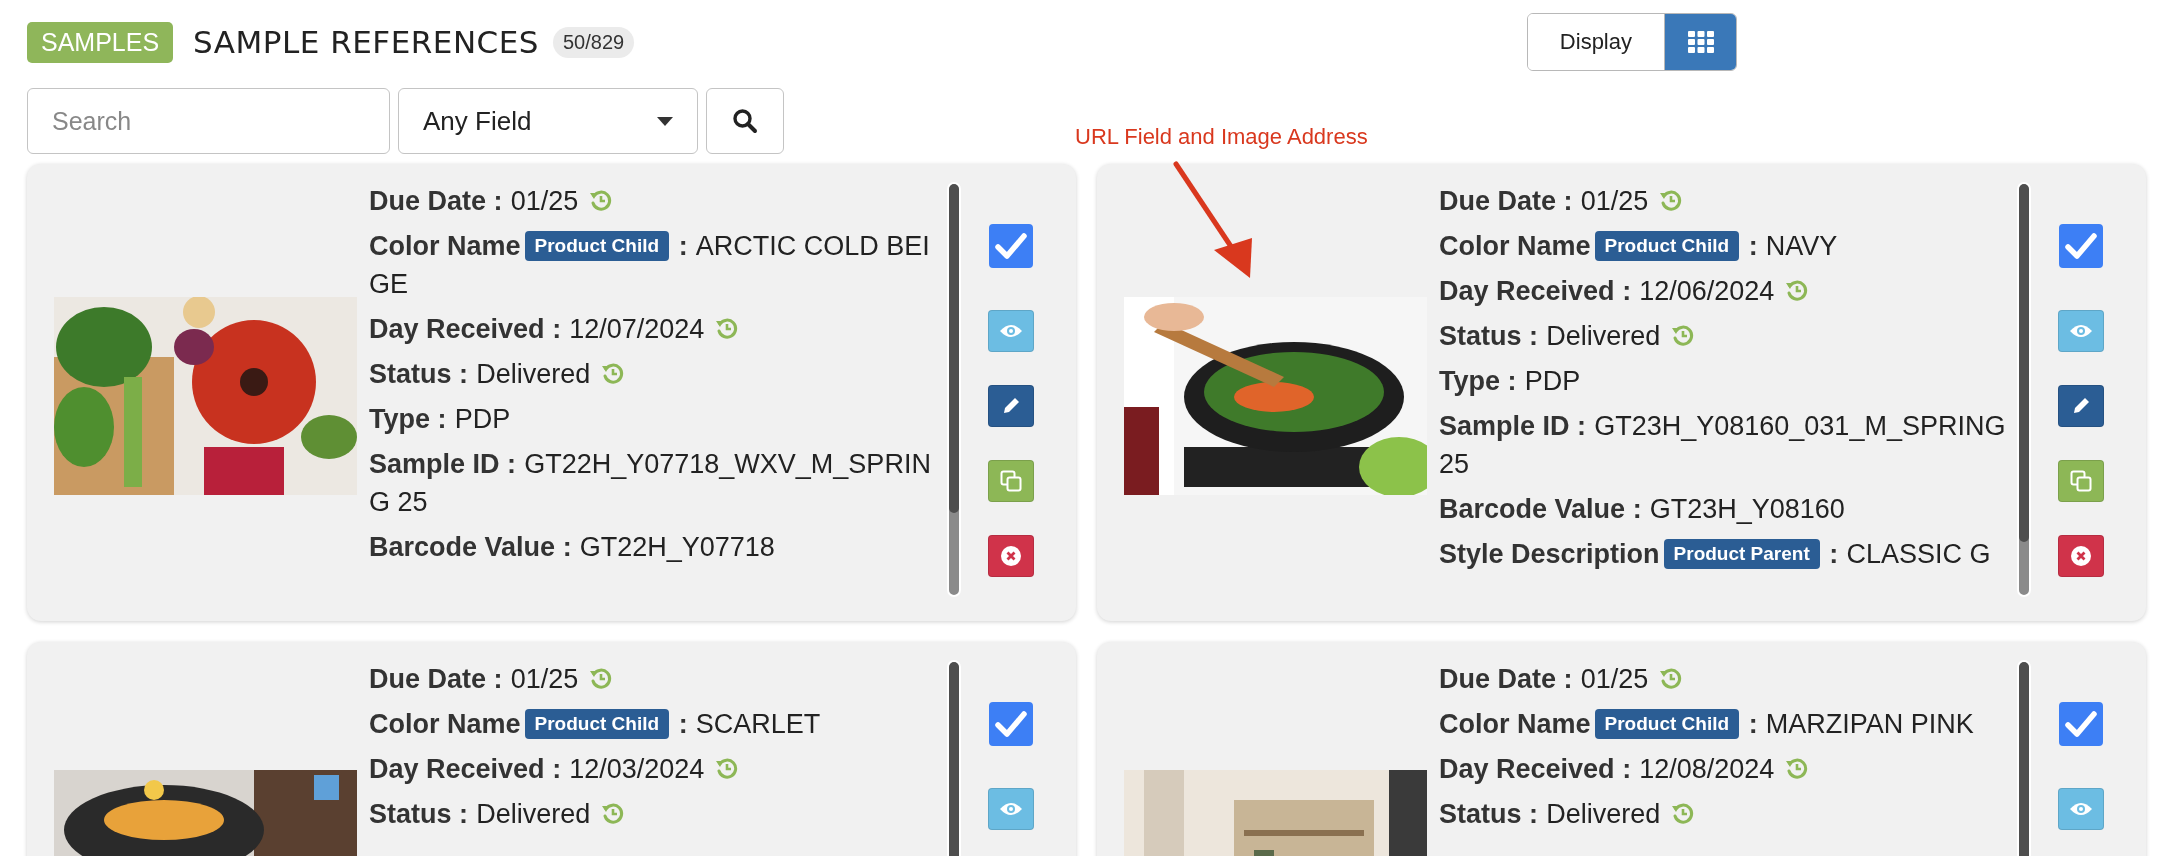 The image size is (2163, 856). What do you see at coordinates (100, 42) in the screenshot?
I see `section-badge: SAMPLES` at bounding box center [100, 42].